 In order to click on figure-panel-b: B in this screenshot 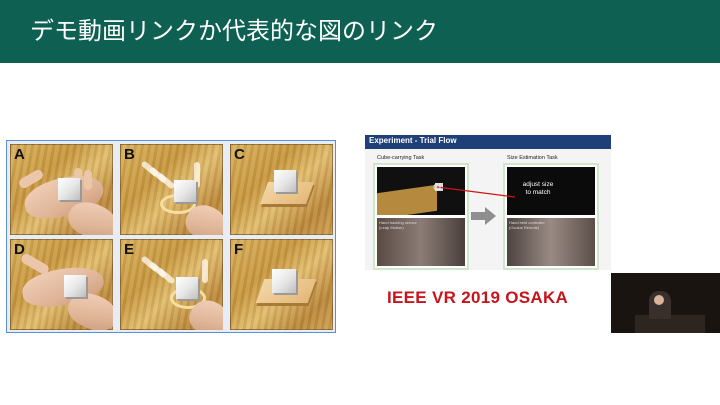, I will do `click(171, 189)`.